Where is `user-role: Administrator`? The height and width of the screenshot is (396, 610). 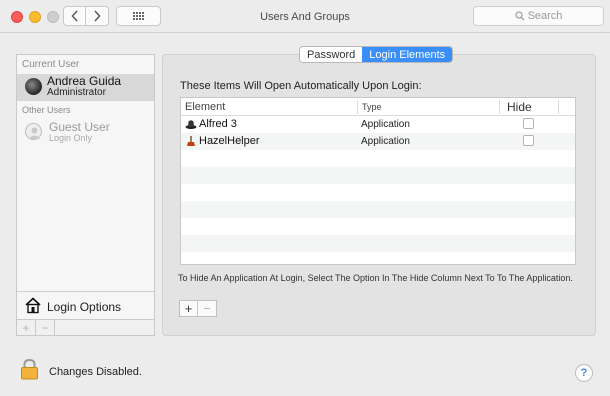 user-role: Administrator is located at coordinates (76, 92).